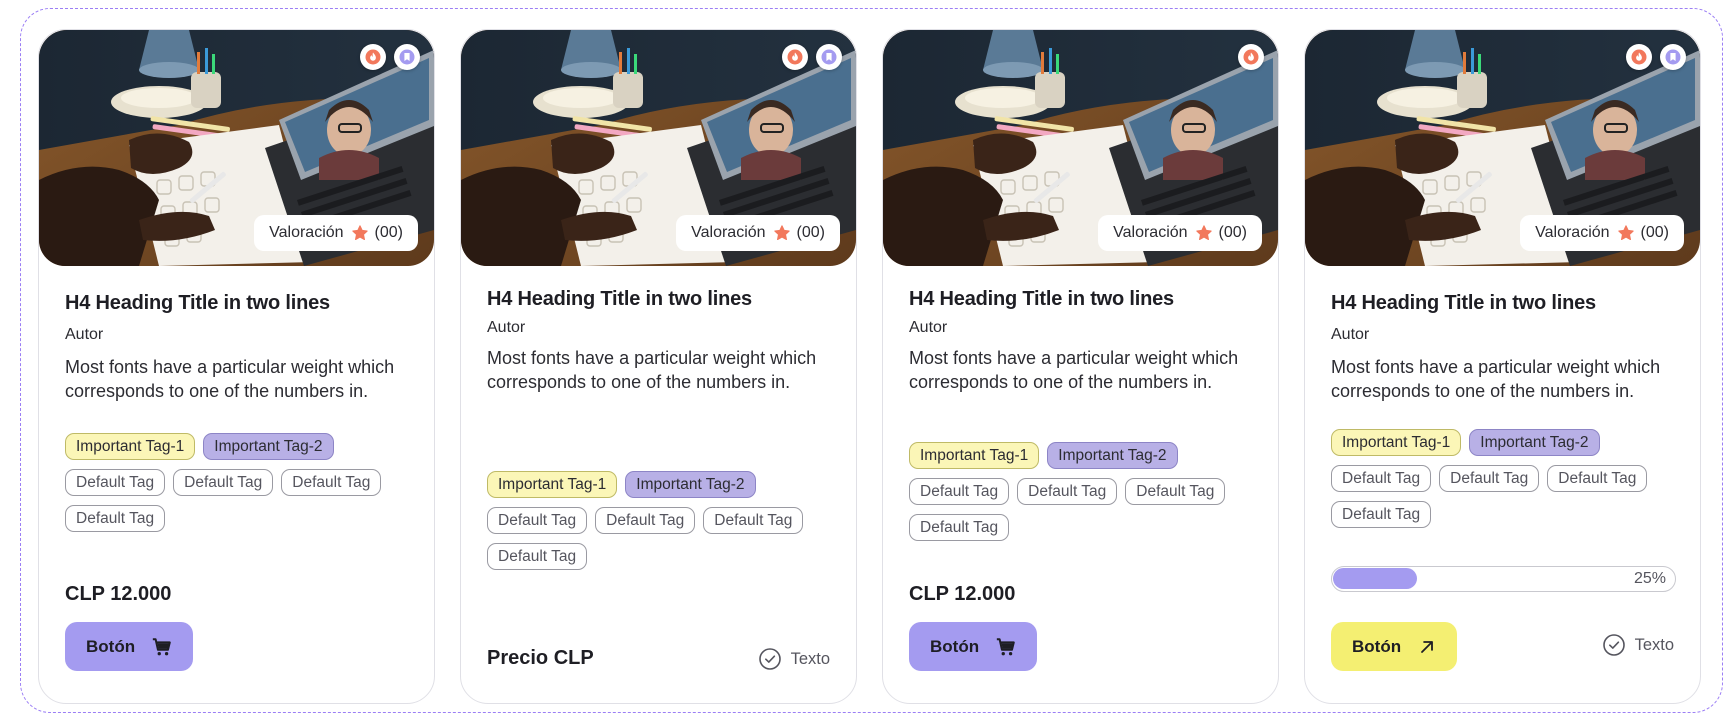  I want to click on progress-fill, so click(1375, 578).